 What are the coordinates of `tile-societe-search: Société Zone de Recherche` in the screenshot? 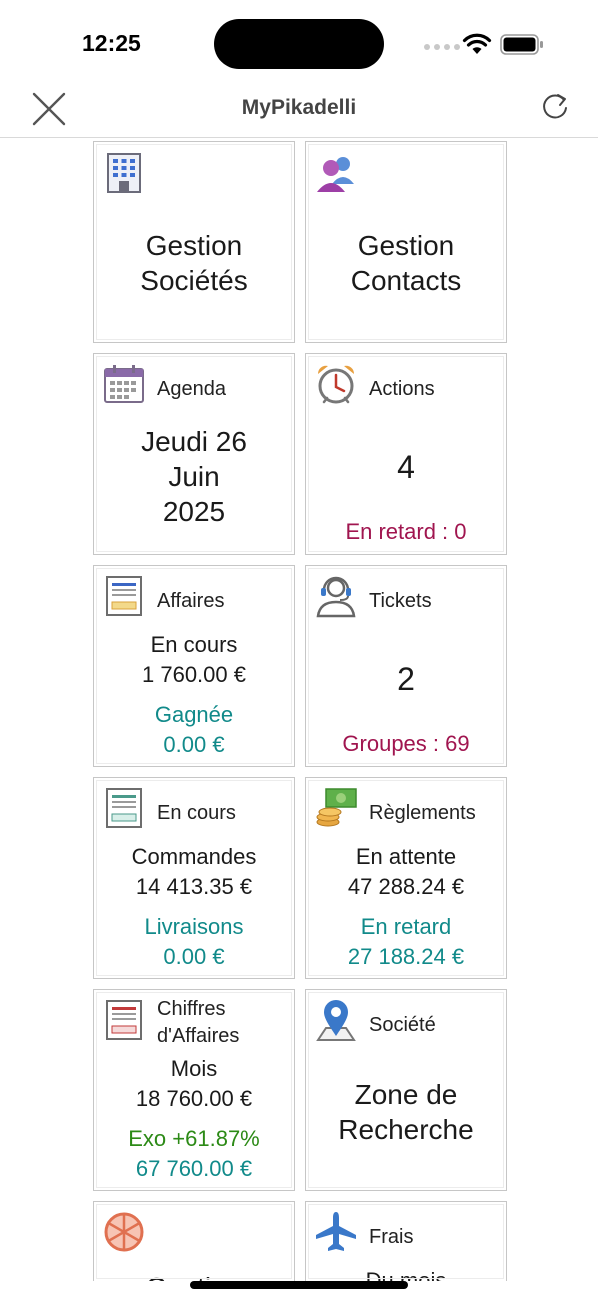 It's located at (406, 1090).